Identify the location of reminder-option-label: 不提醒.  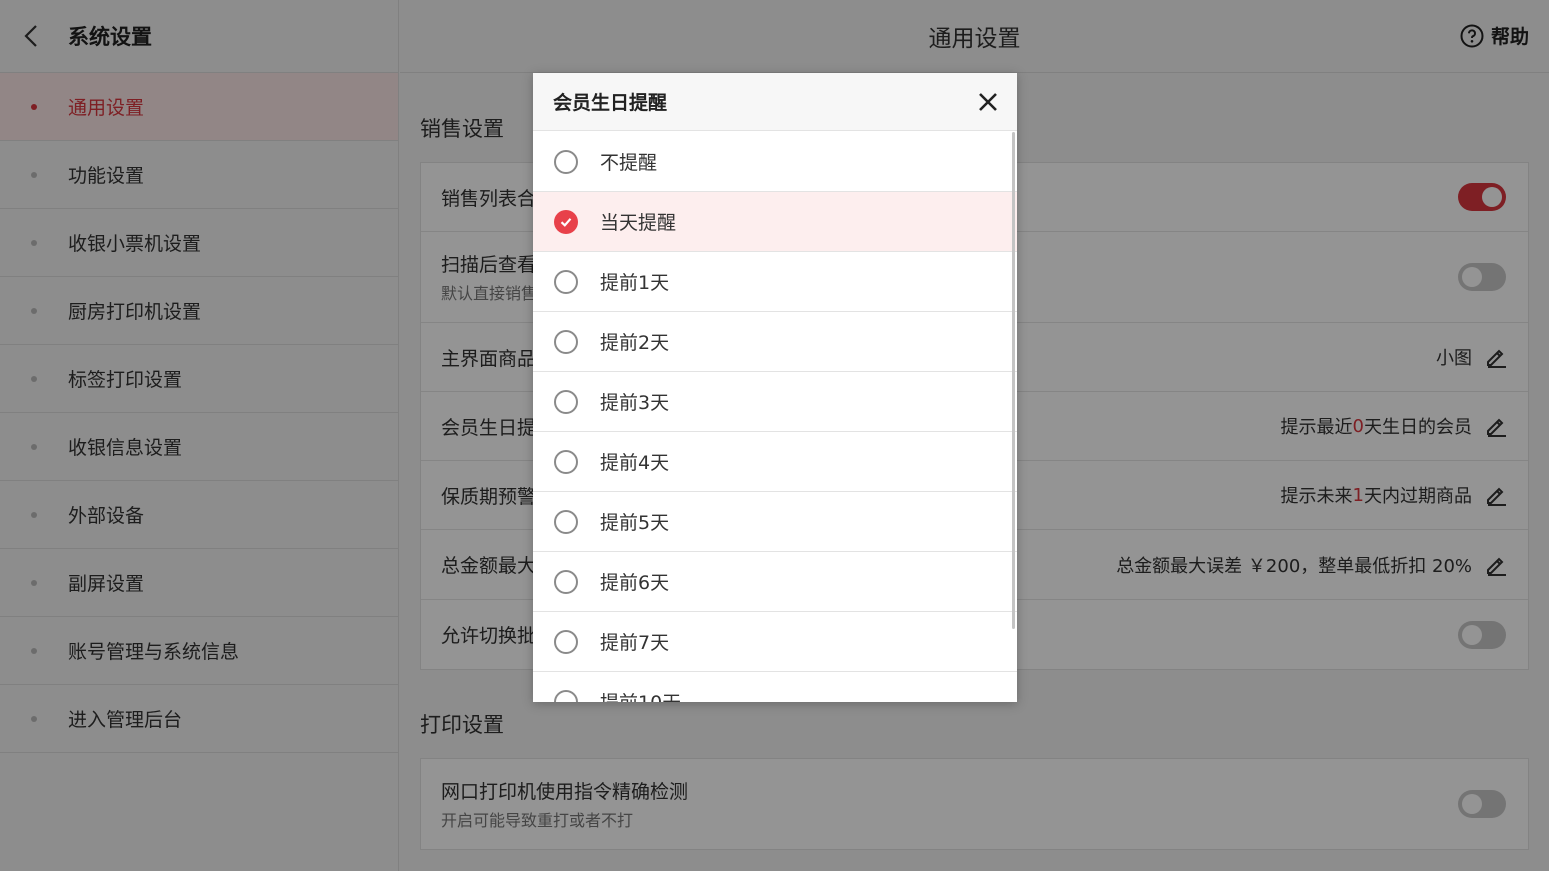
(629, 163).